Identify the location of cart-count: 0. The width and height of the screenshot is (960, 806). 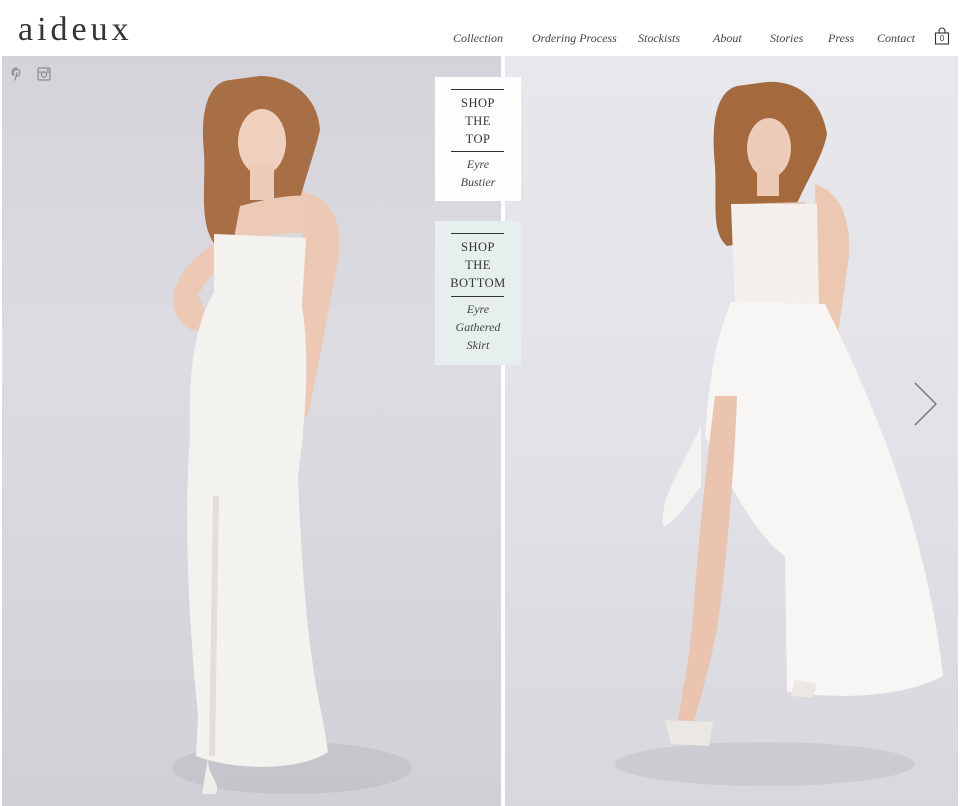
(942, 38).